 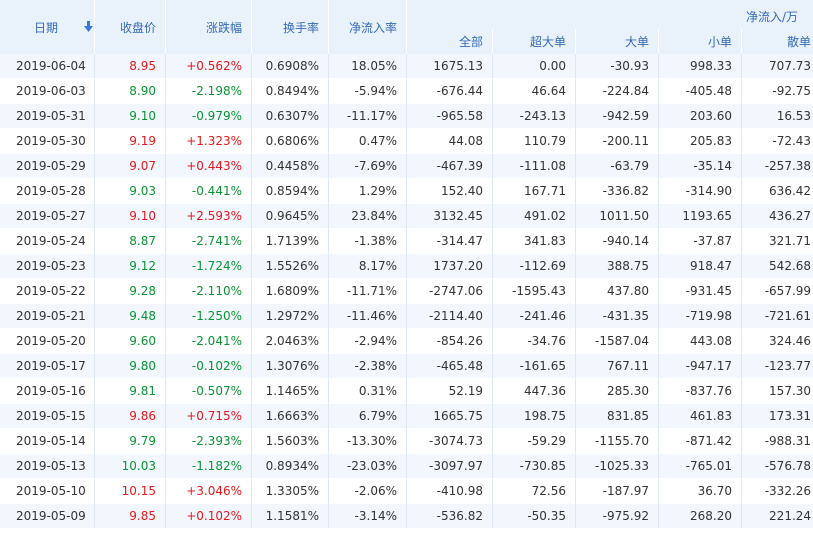 I want to click on cell-large: -1025.33, so click(x=617, y=466).